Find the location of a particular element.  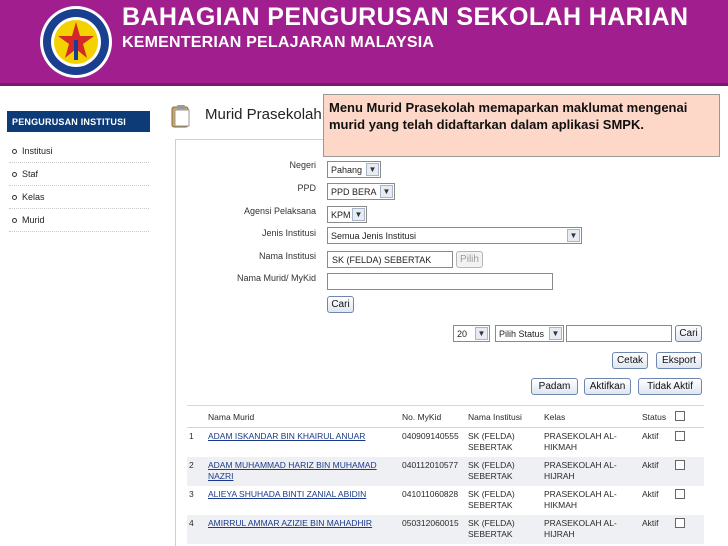

sidebar-item-kelas: Kelas is located at coordinates (28, 197).